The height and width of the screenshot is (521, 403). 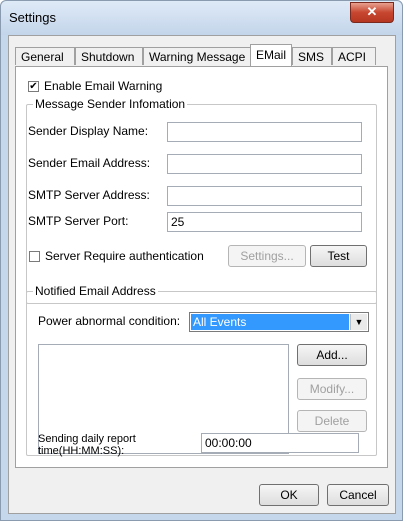 I want to click on server-auth-checkbox, so click(x=34, y=256).